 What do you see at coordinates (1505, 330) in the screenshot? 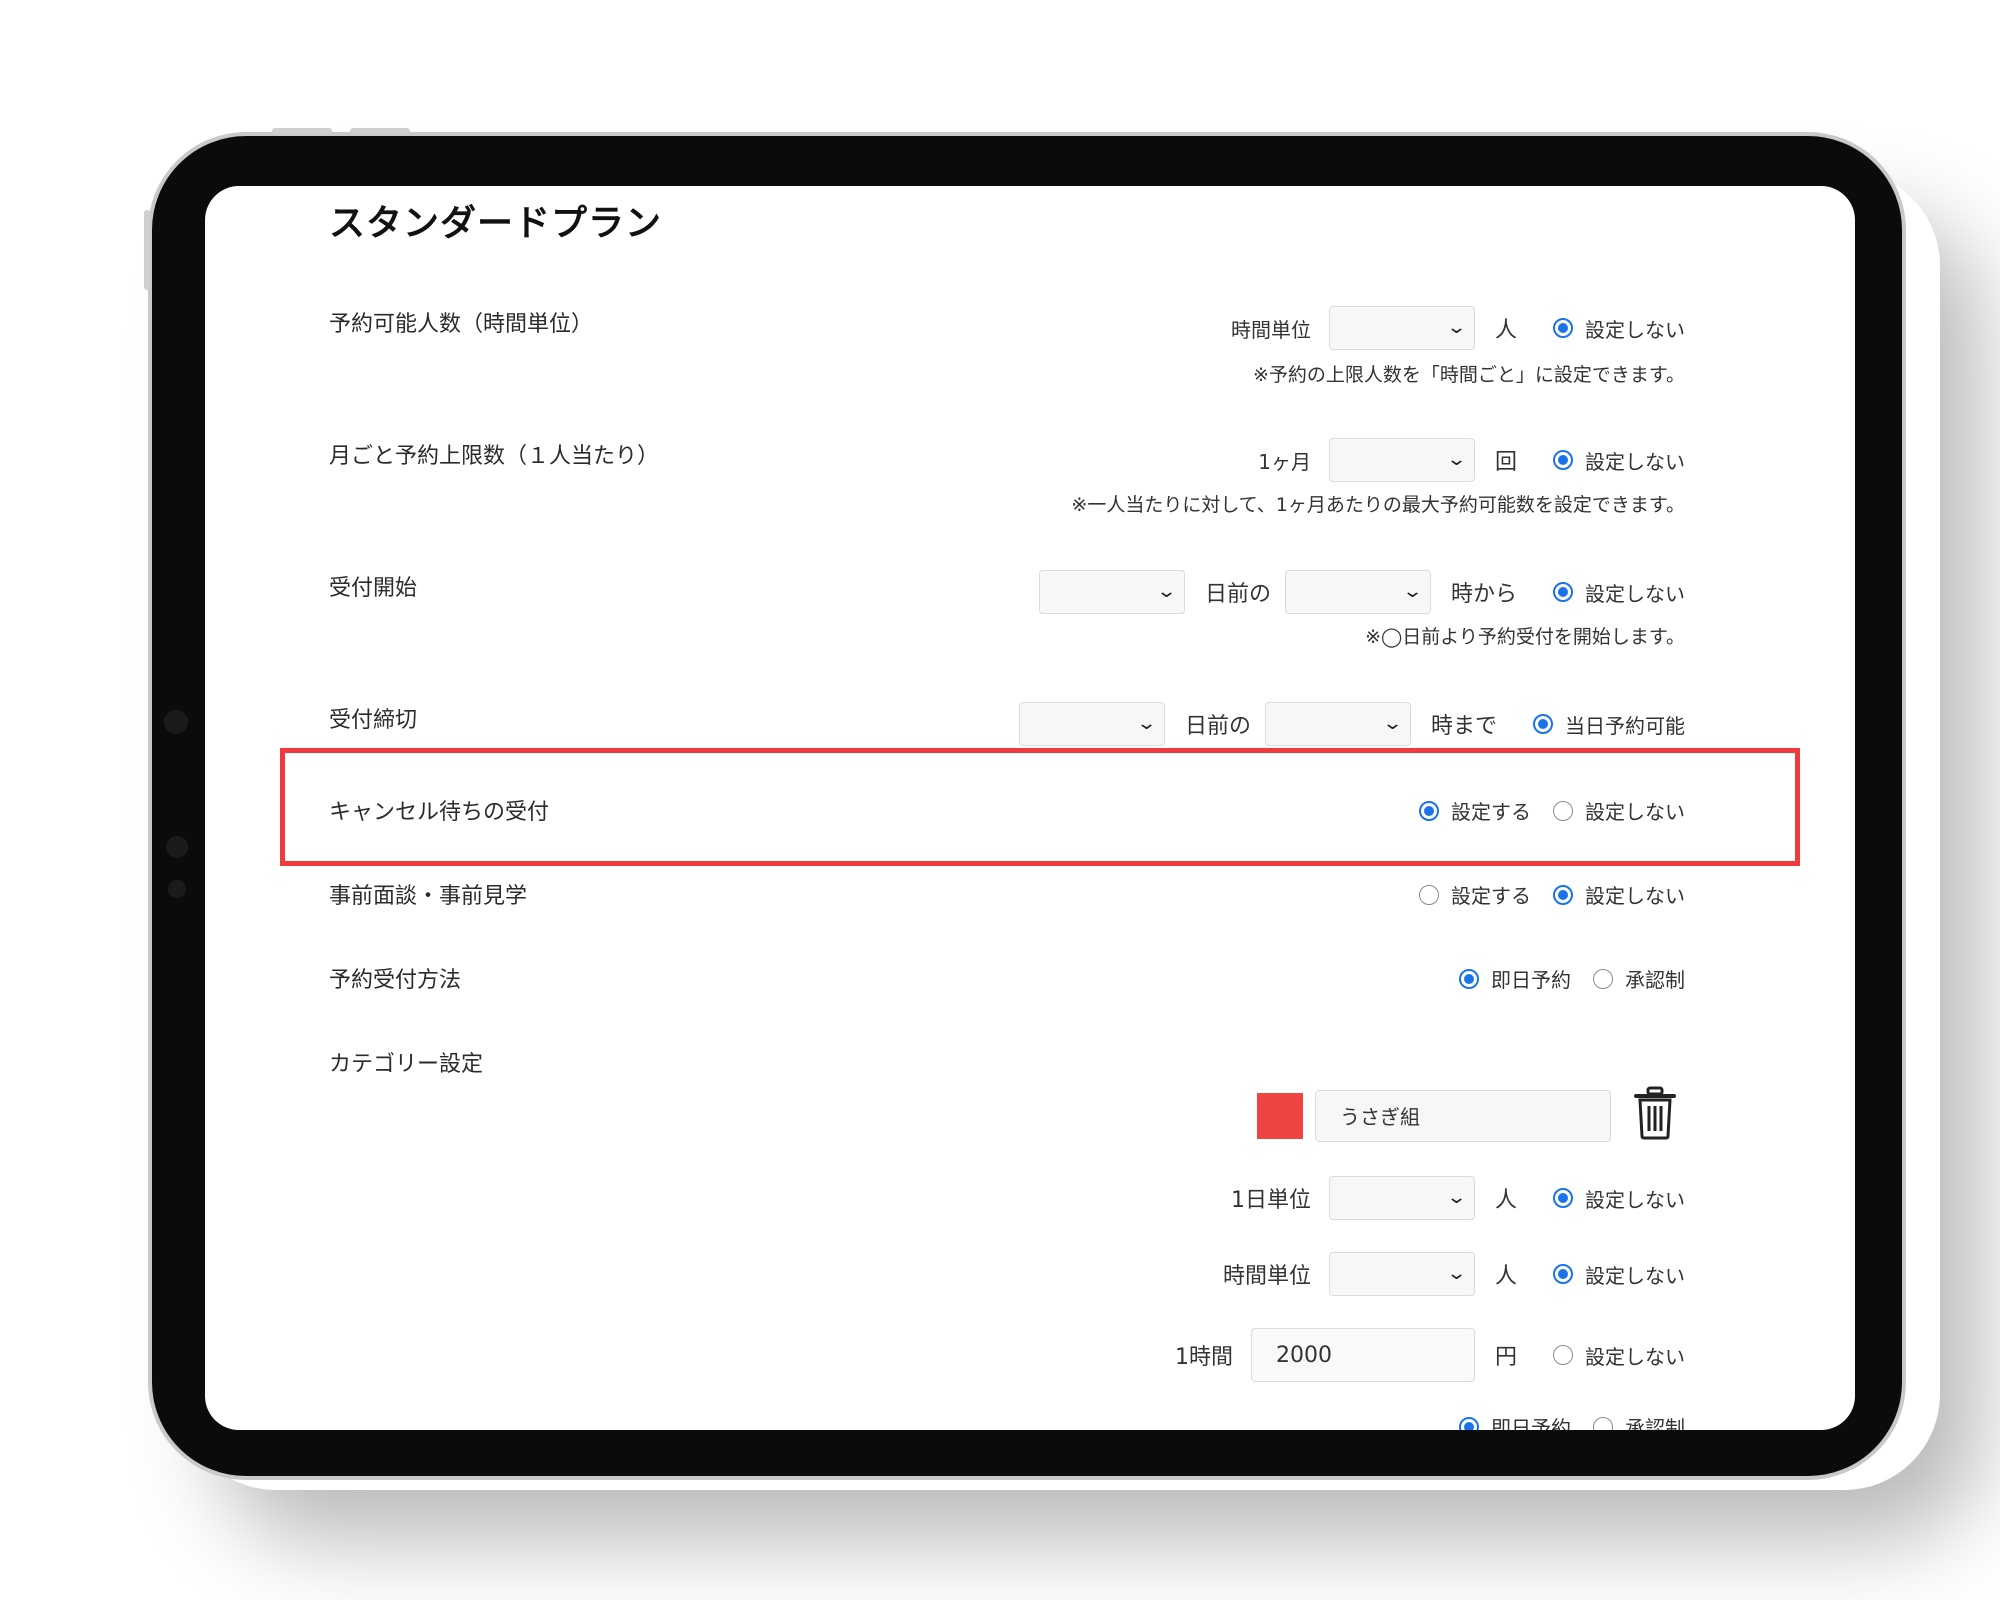
I see `capacity-hourly-unit: 人` at bounding box center [1505, 330].